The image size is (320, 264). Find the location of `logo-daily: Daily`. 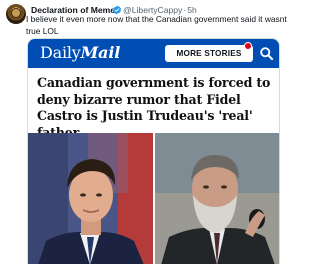

logo-daily: Daily is located at coordinates (60, 52).